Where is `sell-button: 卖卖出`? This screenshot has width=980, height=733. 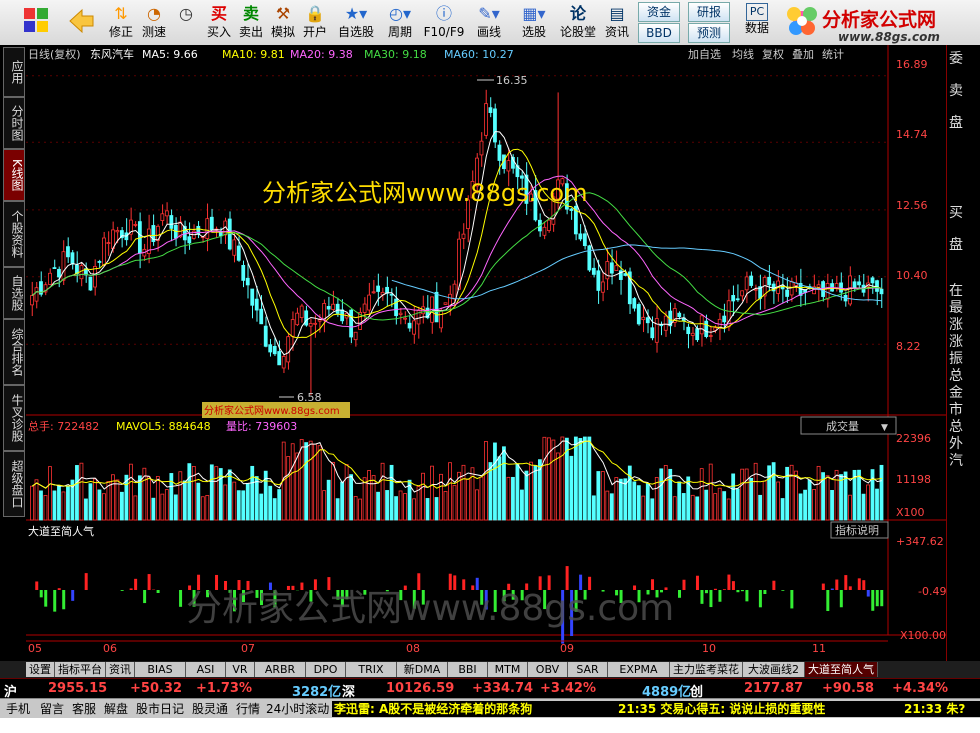
sell-button: 卖卖出 is located at coordinates (251, 22).